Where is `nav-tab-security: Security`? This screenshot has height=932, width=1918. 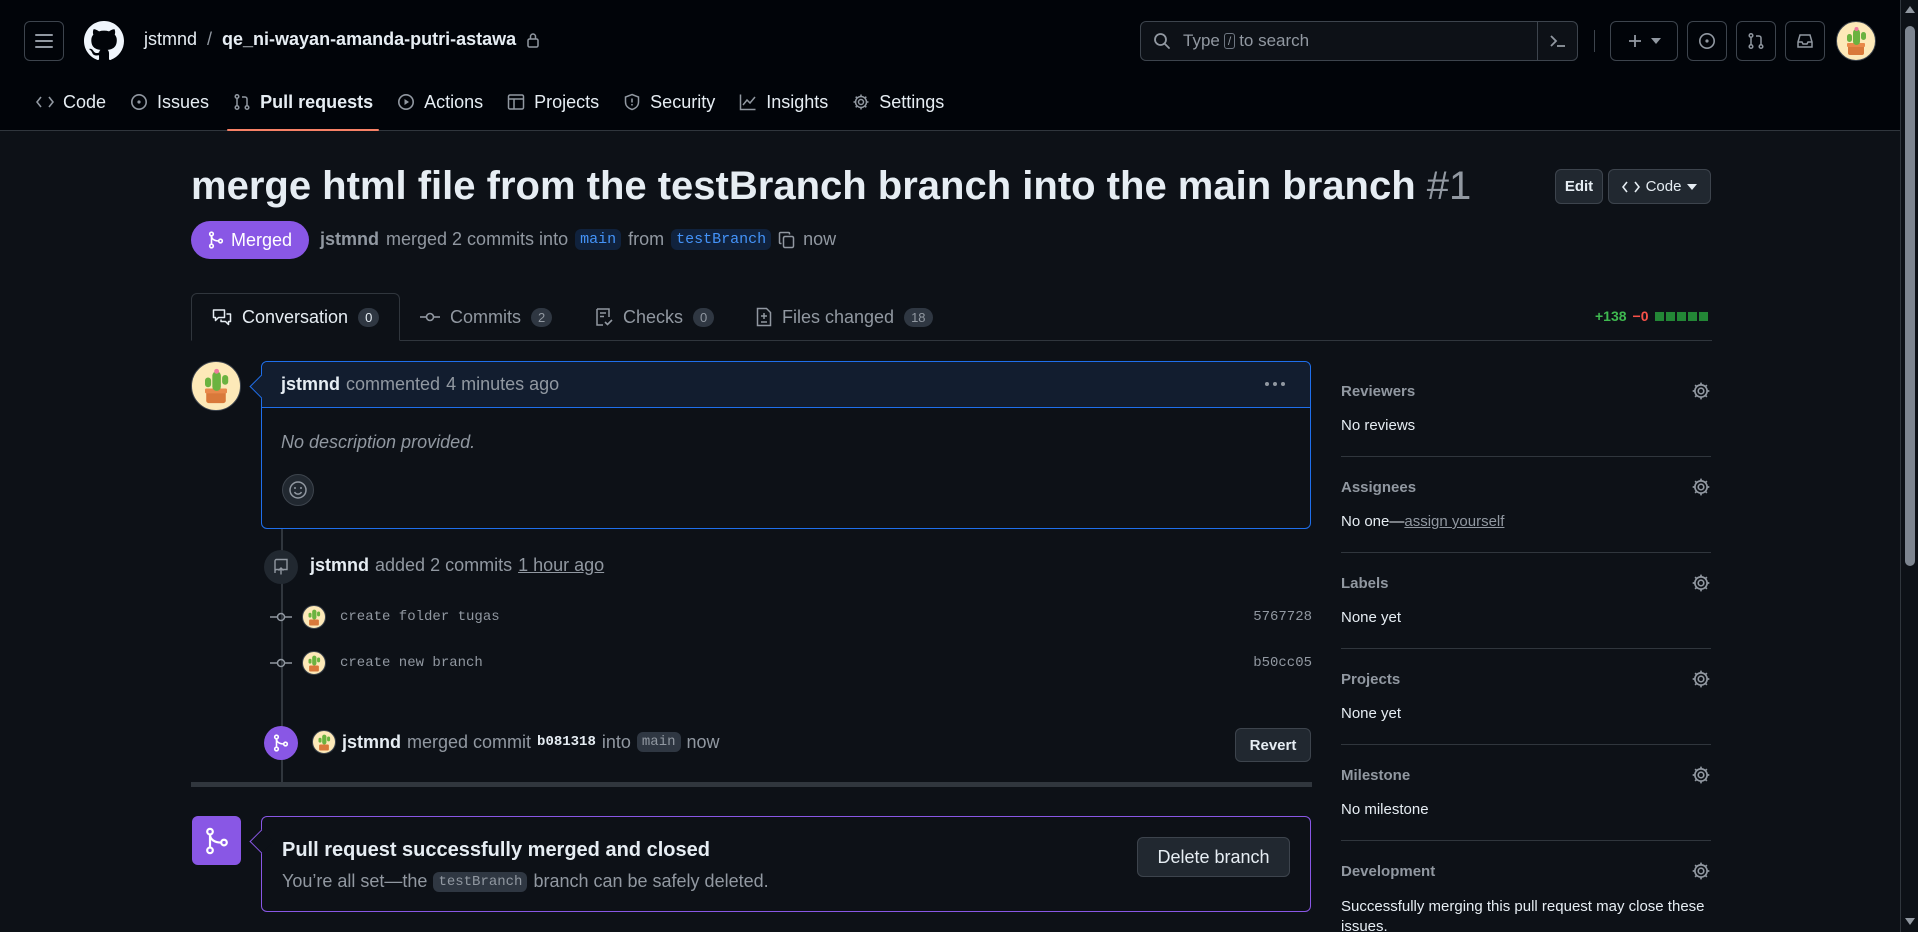
nav-tab-security: Security is located at coordinates (669, 102).